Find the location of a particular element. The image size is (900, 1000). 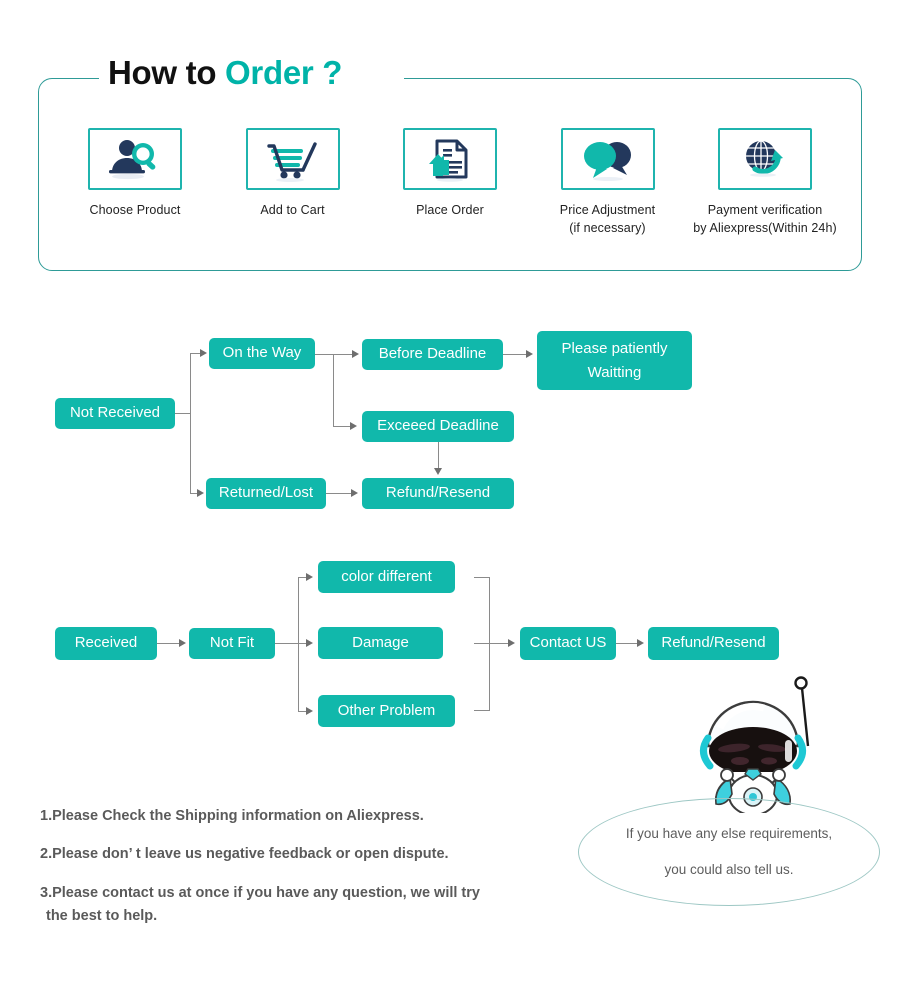

step-label: Choose Product is located at coordinates (135, 210).